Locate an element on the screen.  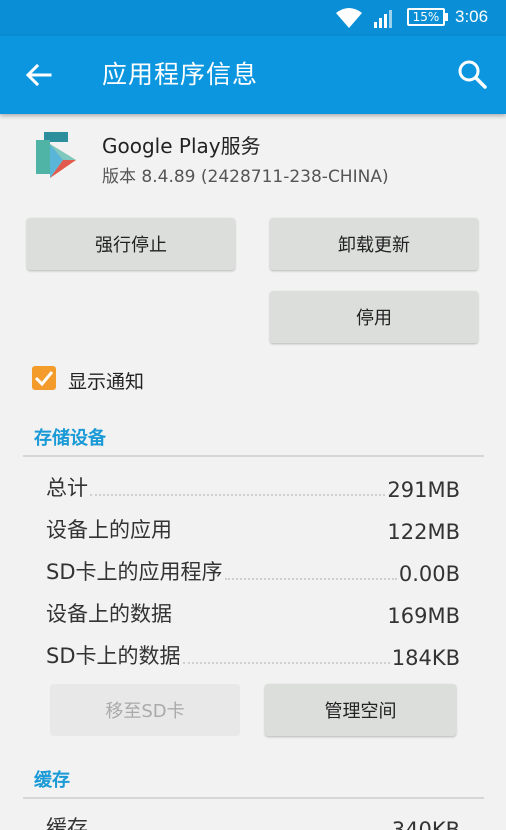
wifi-icon is located at coordinates (349, 18).